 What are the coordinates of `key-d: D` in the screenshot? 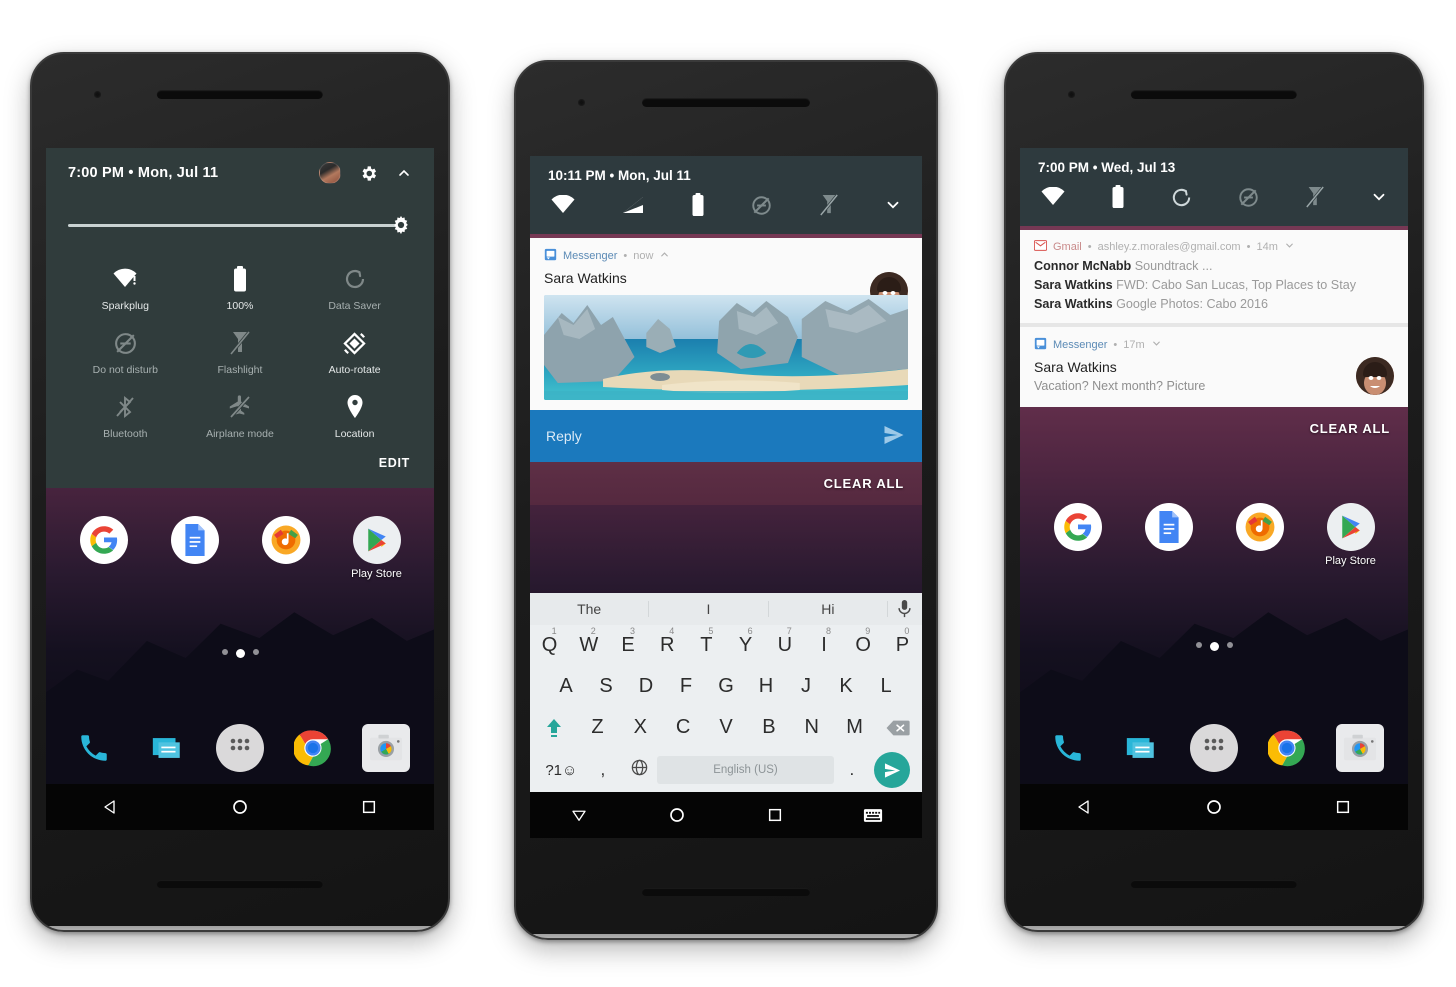 It's located at (646, 686).